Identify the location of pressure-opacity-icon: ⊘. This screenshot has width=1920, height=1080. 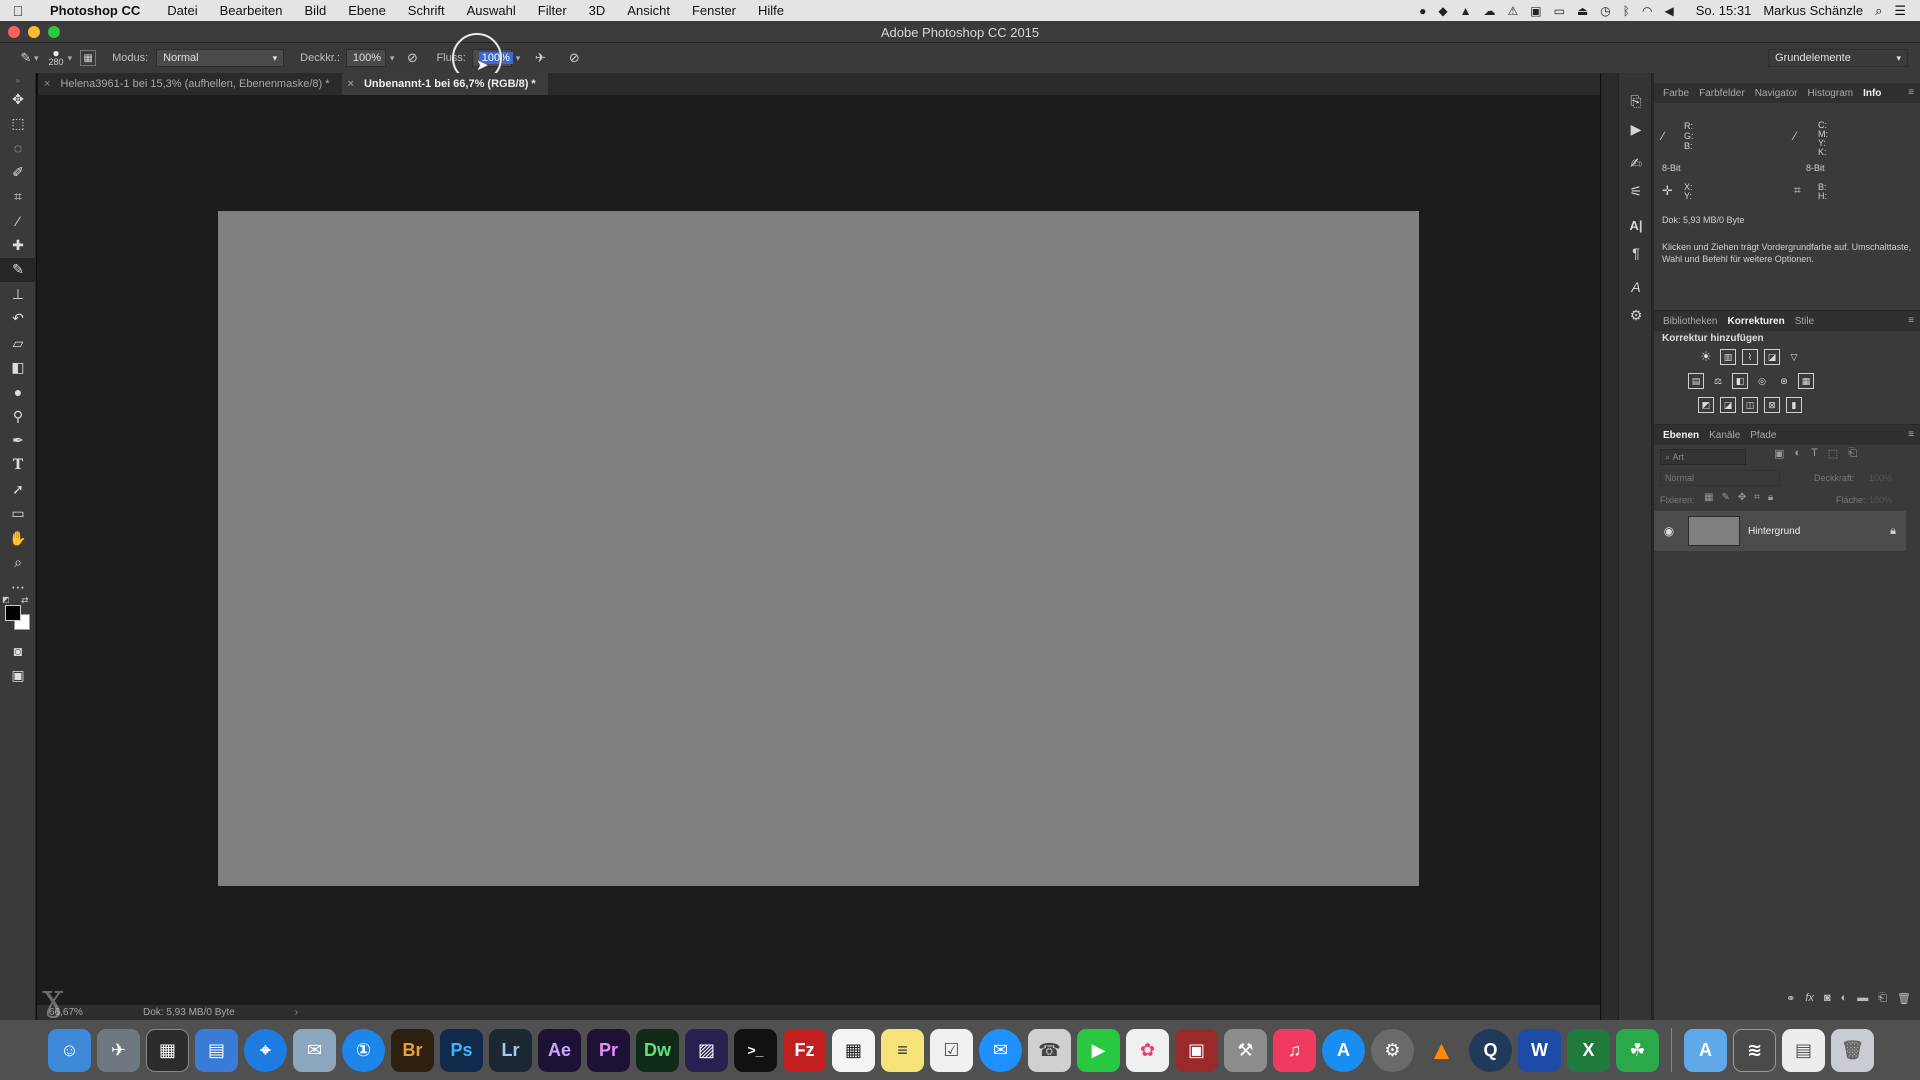
(412, 58).